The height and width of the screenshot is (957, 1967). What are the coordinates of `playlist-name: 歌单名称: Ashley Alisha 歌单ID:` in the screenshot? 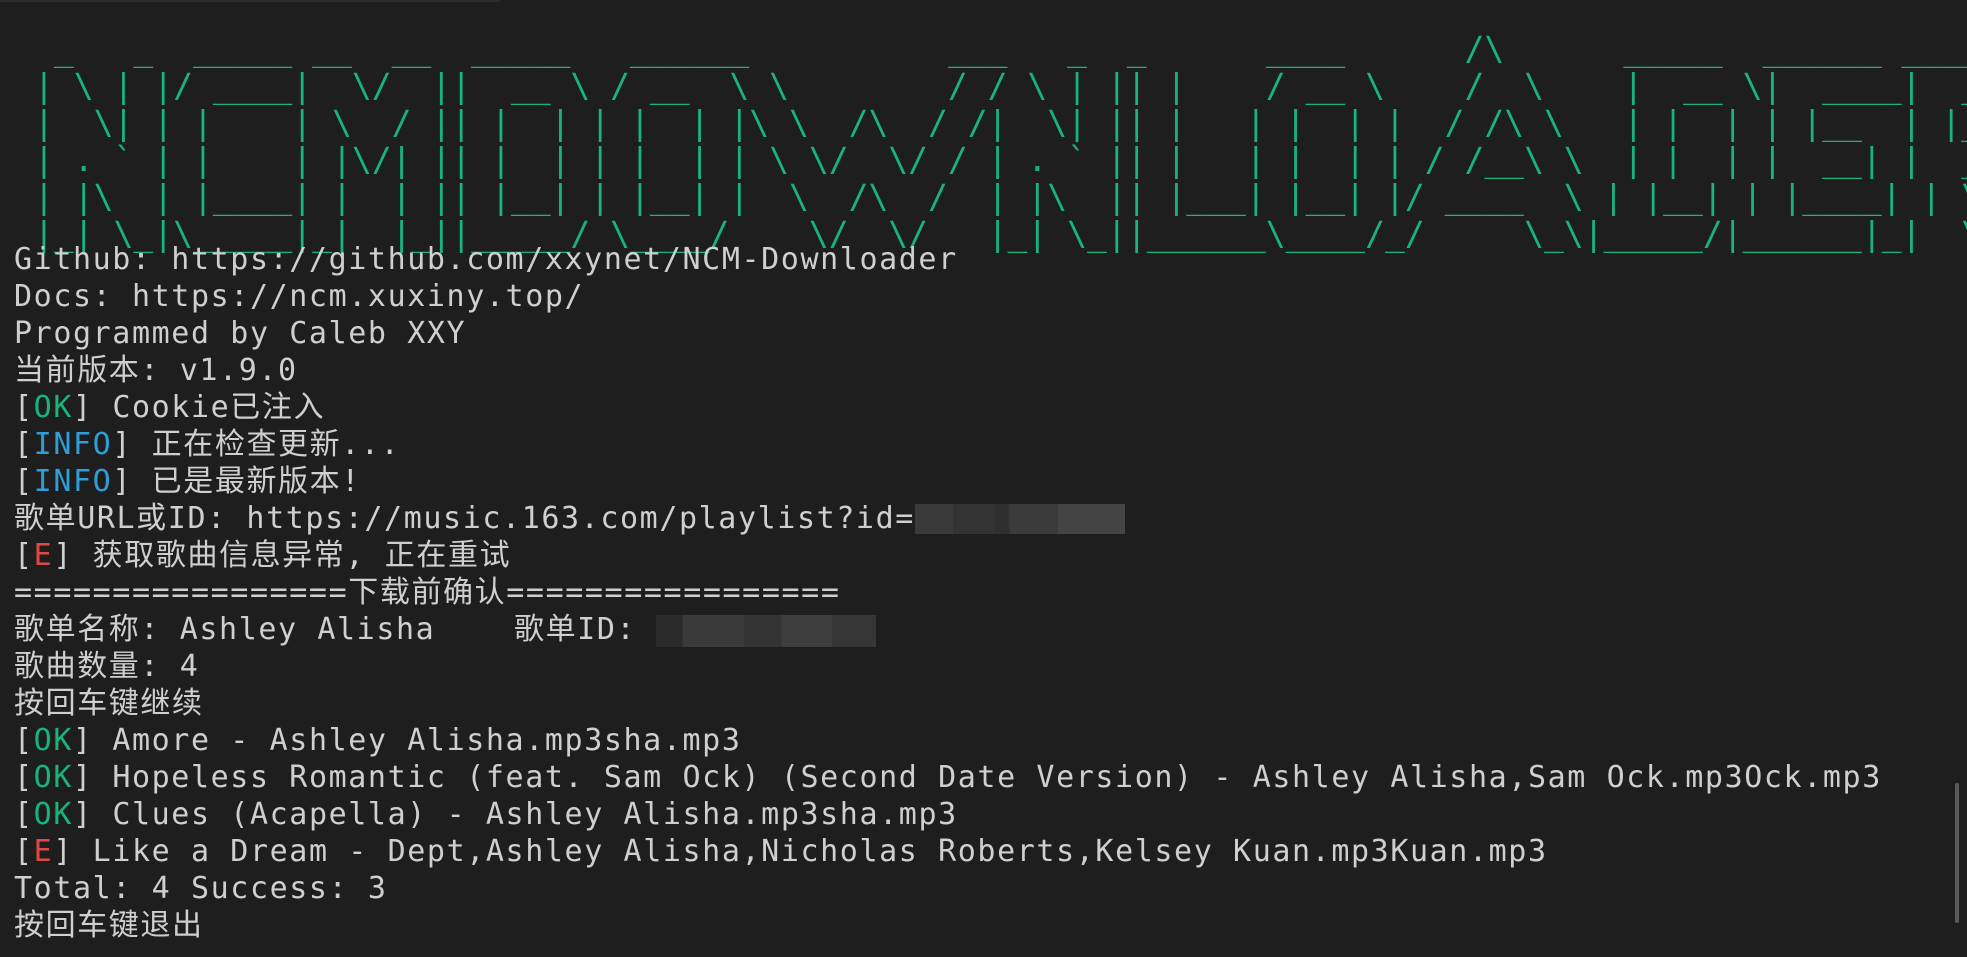 It's located at (335, 629).